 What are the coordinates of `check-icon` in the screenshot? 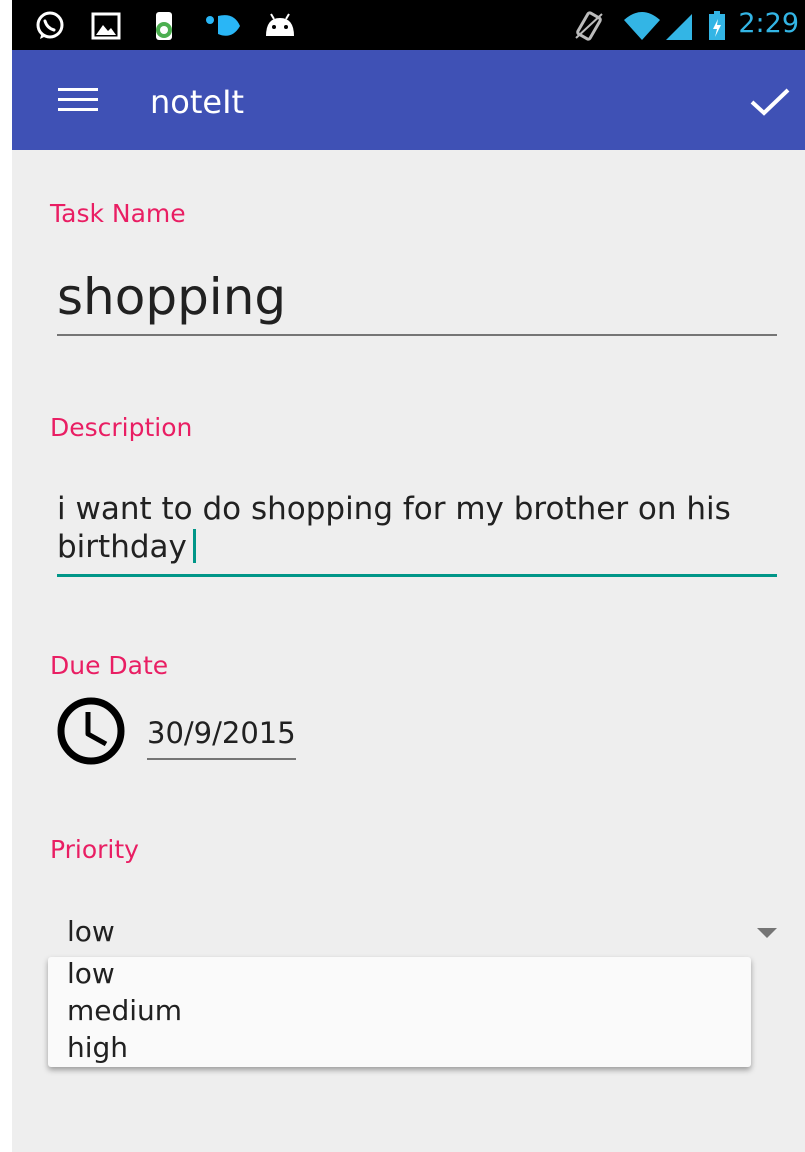 It's located at (770, 102).